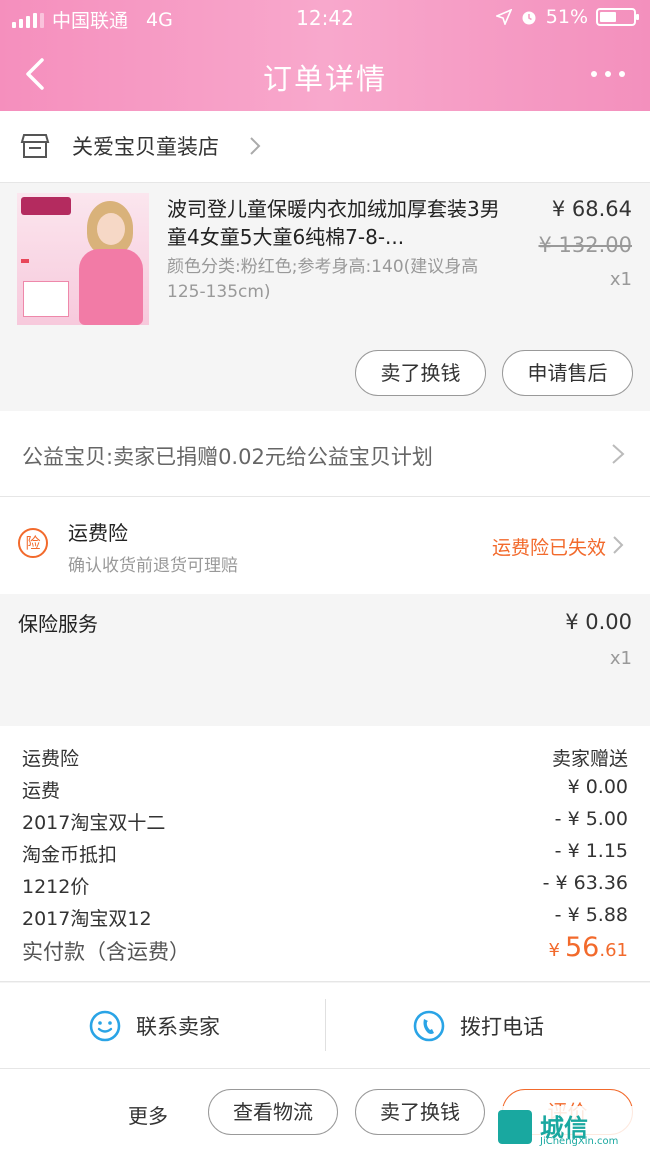 This screenshot has width=650, height=1156. I want to click on app-header: 中国联通 4G 12:42 51% 订单详情, so click(325, 55).